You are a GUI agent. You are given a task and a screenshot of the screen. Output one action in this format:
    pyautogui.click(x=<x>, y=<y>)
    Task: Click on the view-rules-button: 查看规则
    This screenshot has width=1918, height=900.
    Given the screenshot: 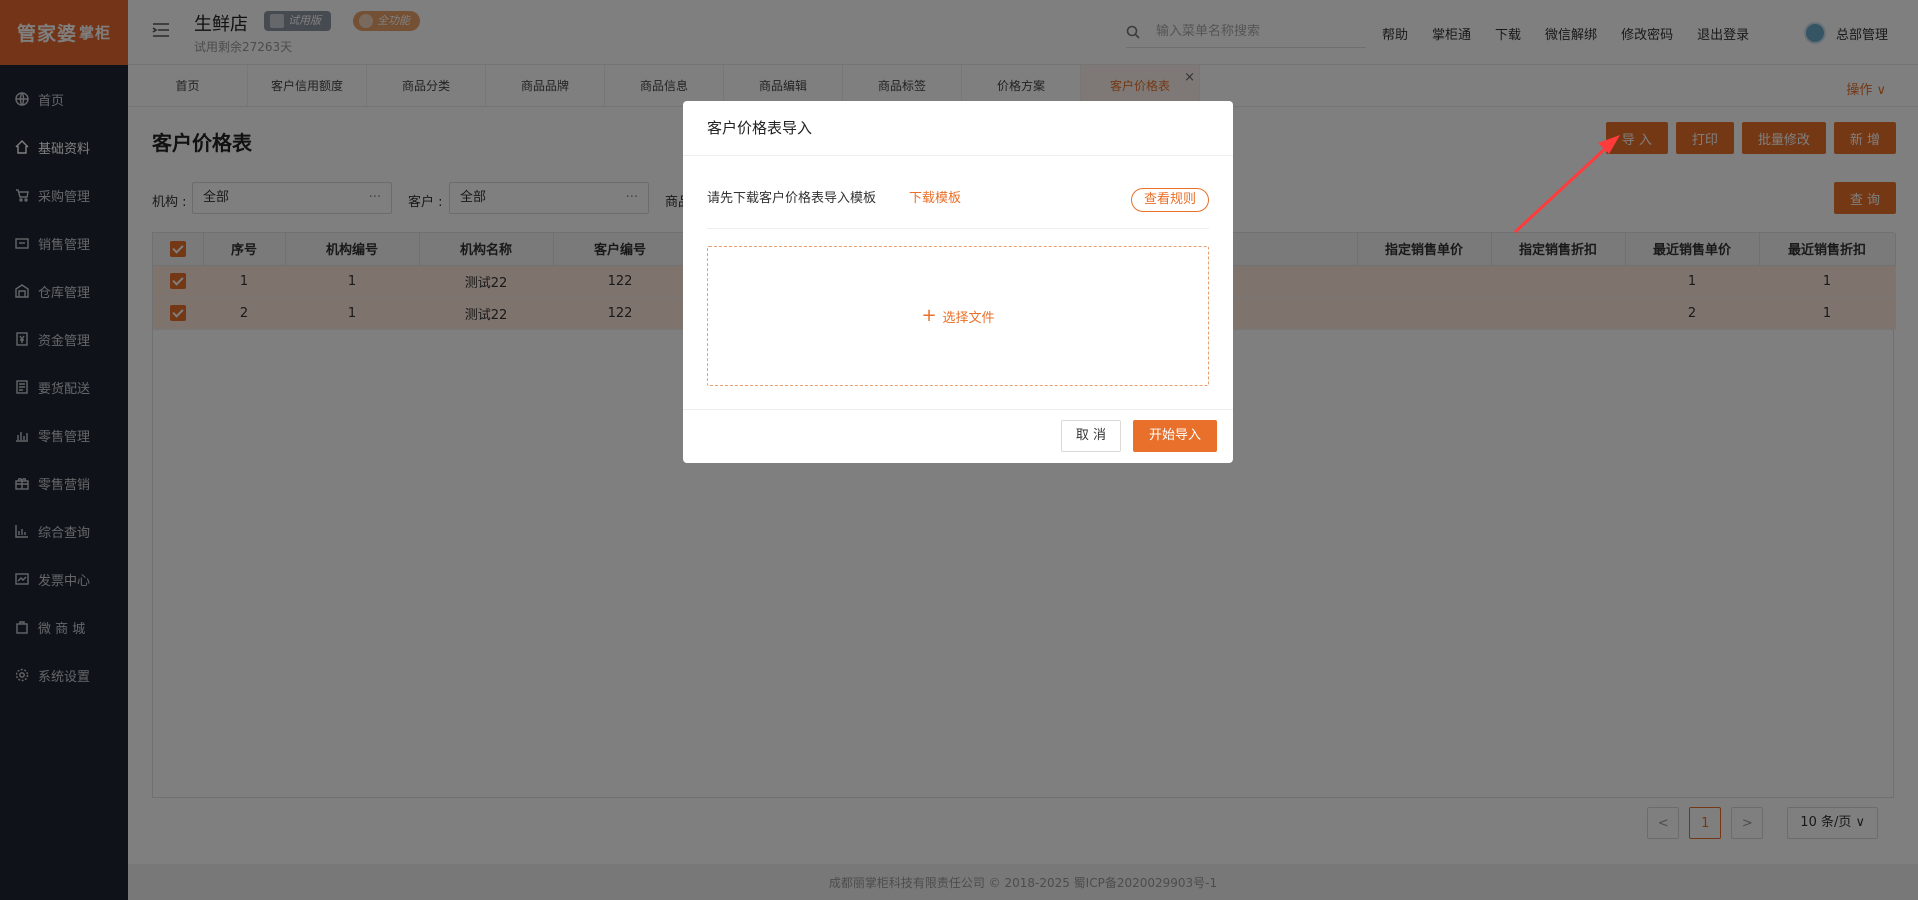 What is the action you would take?
    pyautogui.click(x=1169, y=200)
    